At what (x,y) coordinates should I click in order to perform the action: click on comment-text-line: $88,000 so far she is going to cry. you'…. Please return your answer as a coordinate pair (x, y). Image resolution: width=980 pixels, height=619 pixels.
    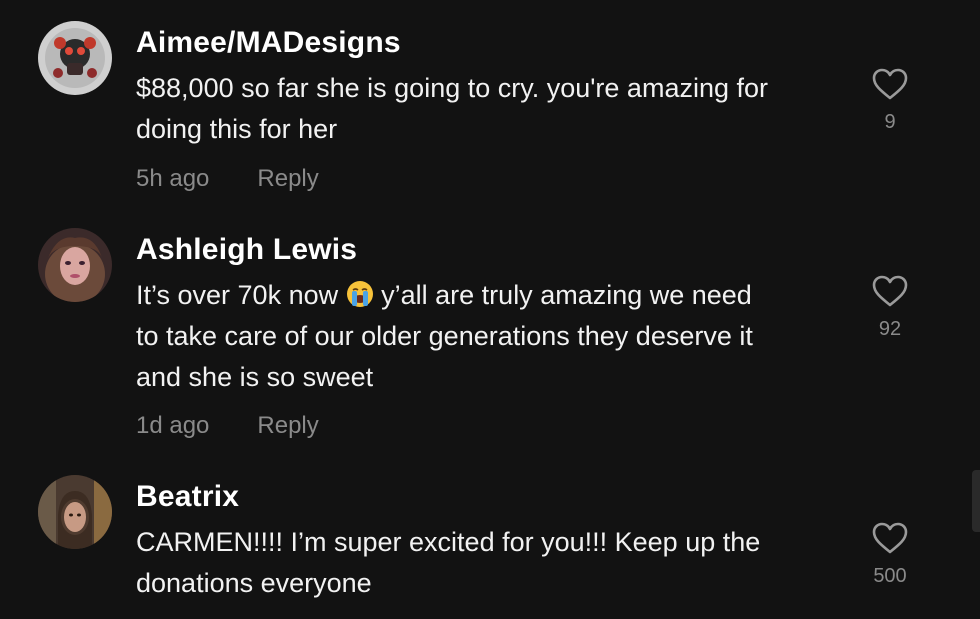
    Looking at the image, I should click on (452, 88).